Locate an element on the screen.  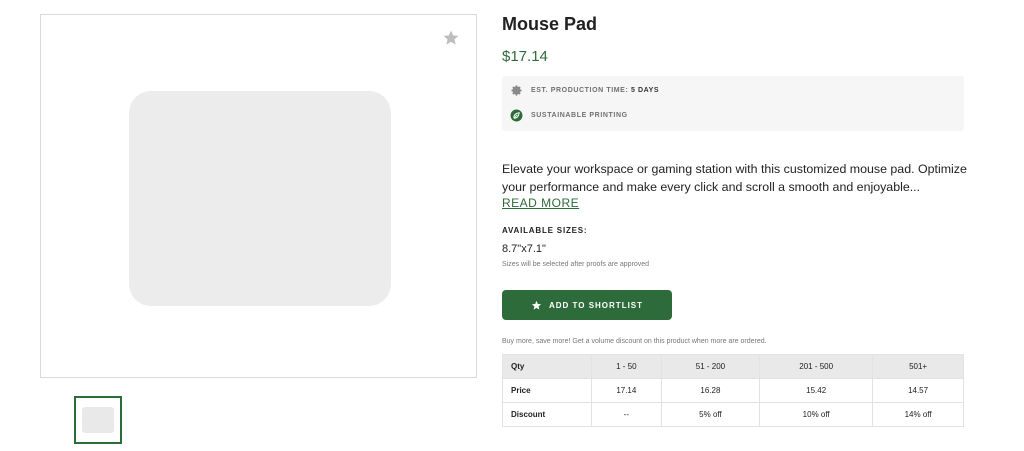
sustainable-label: SUSTAINABLE PRINTING is located at coordinates (579, 115).